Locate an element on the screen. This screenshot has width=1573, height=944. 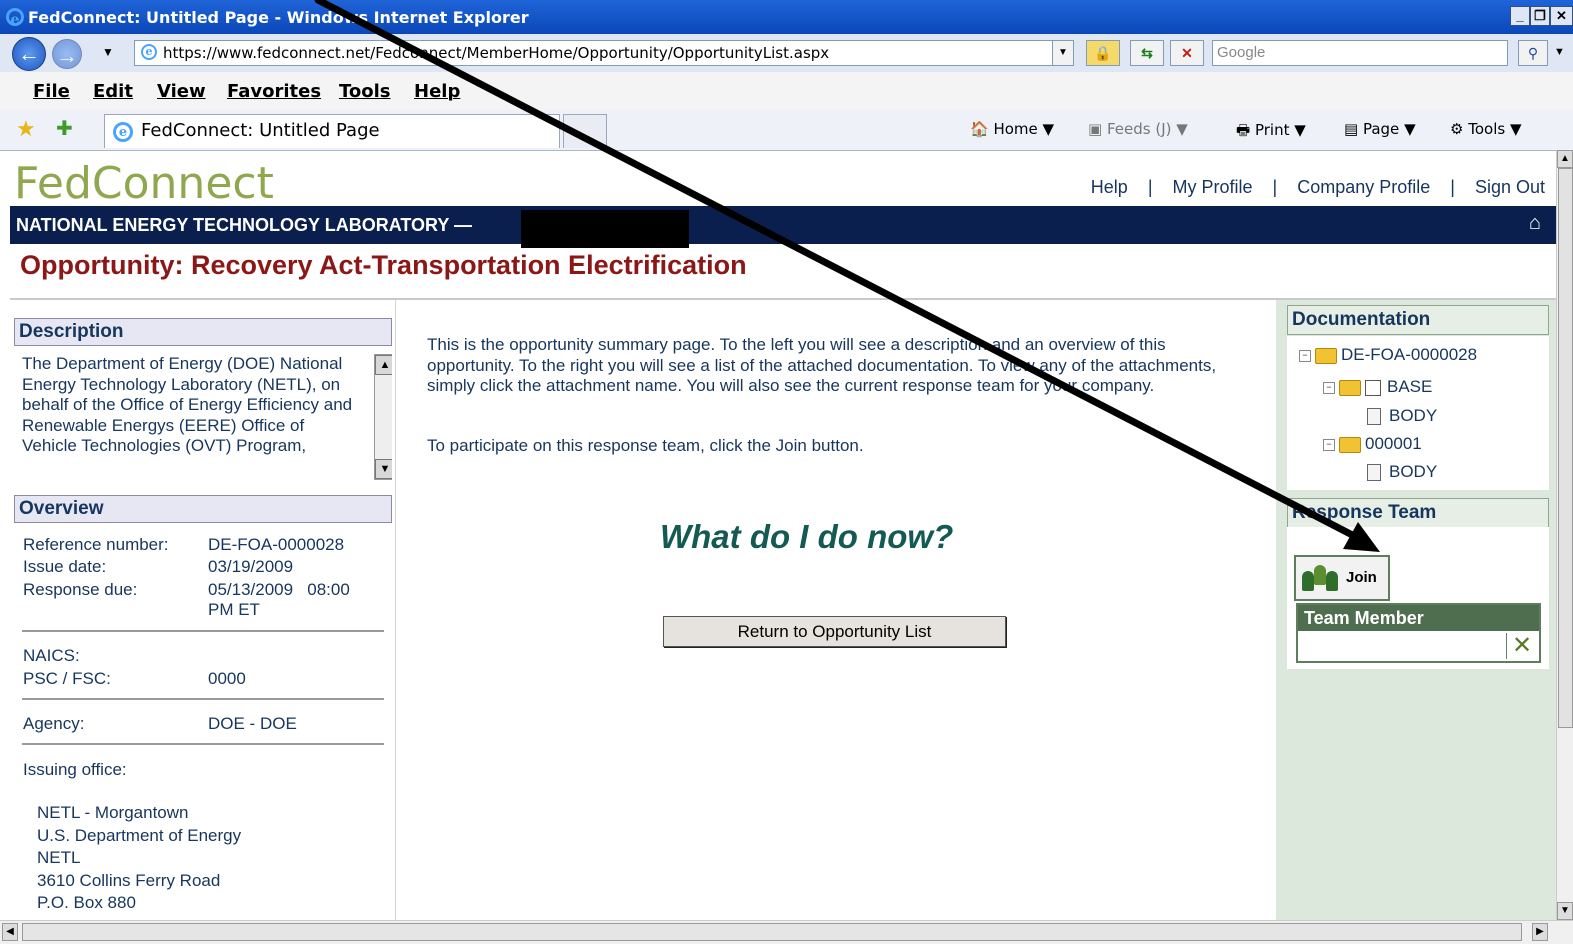
menu-favorites: Favorites is located at coordinates (274, 91).